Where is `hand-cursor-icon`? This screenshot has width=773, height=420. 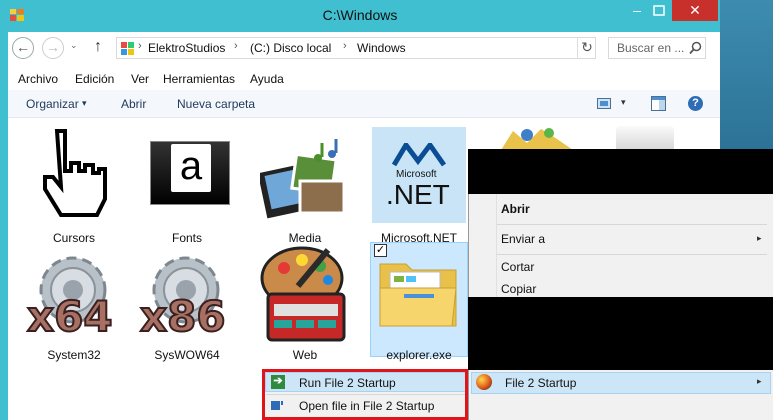
hand-cursor-icon is located at coordinates (75, 173).